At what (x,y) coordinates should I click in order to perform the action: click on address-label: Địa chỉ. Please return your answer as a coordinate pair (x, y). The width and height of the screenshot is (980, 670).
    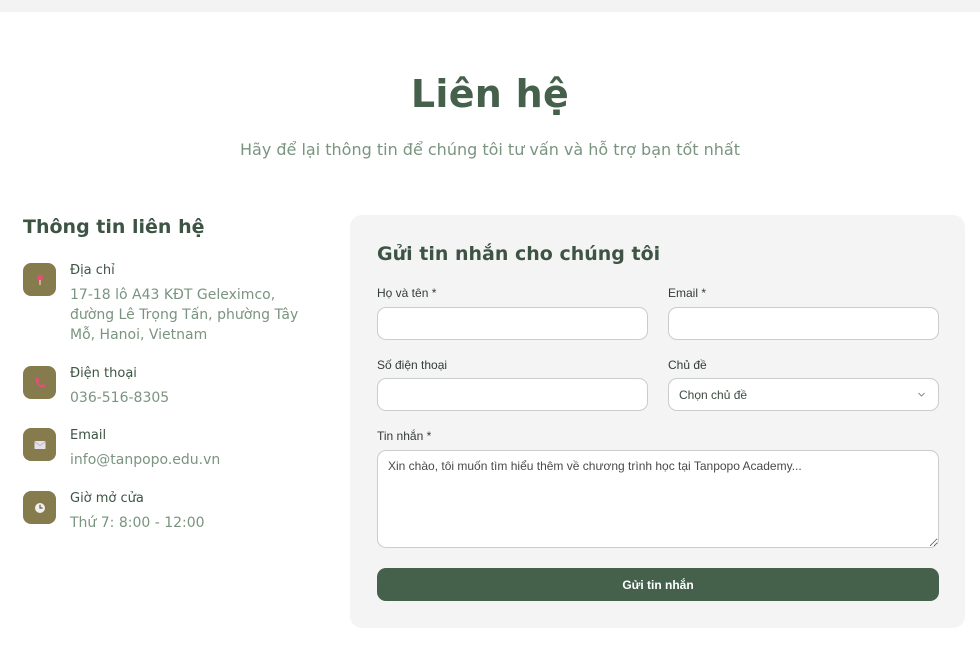
    Looking at the image, I should click on (92, 270).